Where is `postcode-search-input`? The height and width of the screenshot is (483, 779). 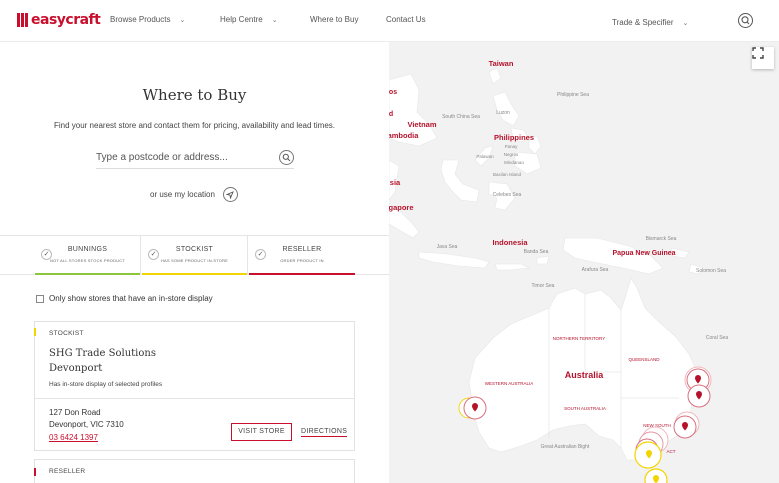
postcode-search-input is located at coordinates (181, 157).